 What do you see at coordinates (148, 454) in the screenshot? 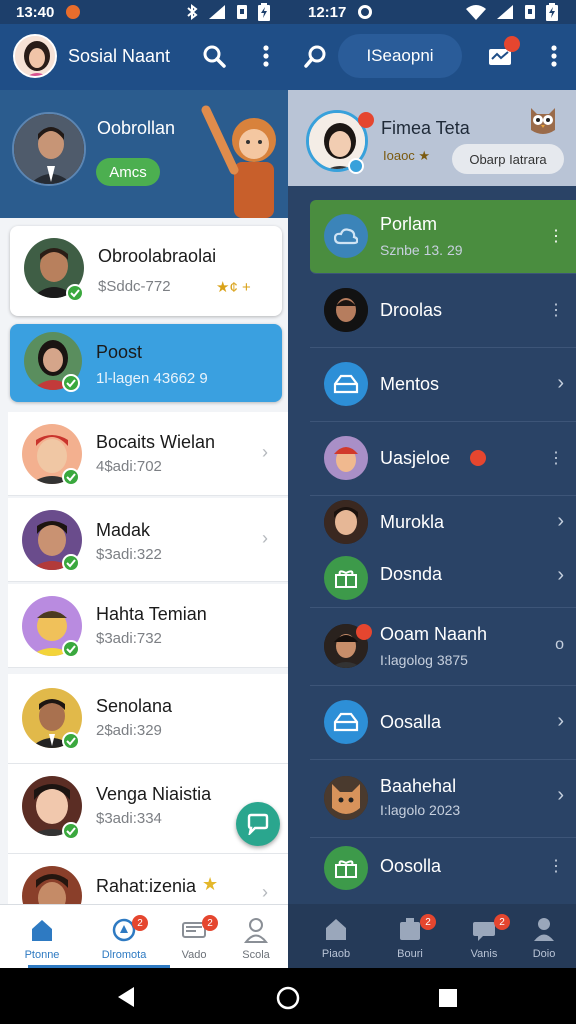
I see `list-item: Bocaits Wielan 4$adi:702 ›` at bounding box center [148, 454].